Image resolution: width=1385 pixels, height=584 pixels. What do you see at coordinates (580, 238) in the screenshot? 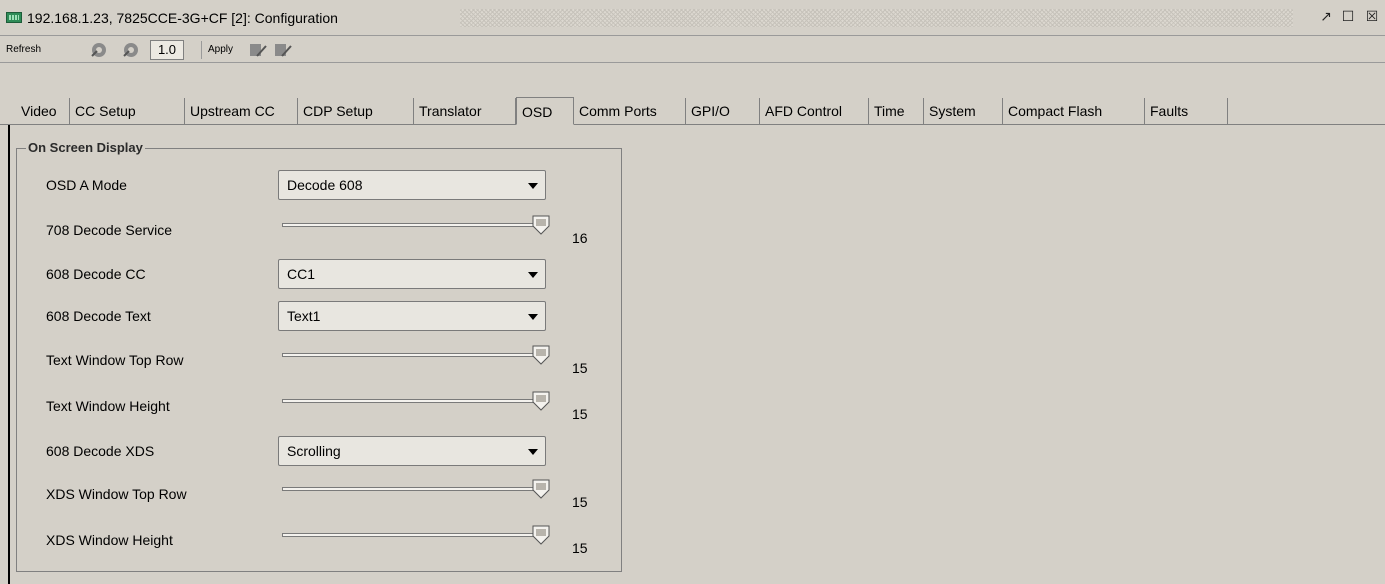
I see `708-decode-service-value: 16` at bounding box center [580, 238].